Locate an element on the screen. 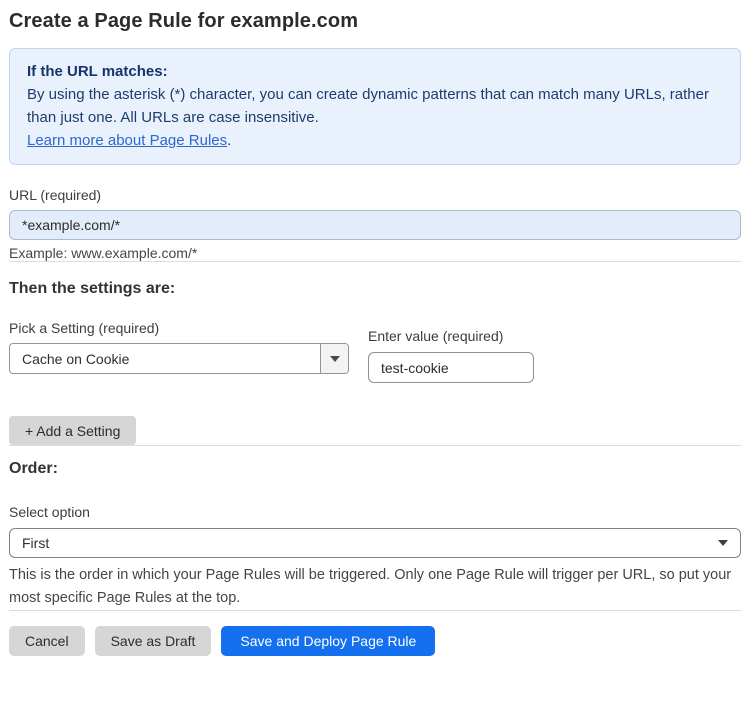  add-setting-button: + Add a Setting is located at coordinates (73, 430).